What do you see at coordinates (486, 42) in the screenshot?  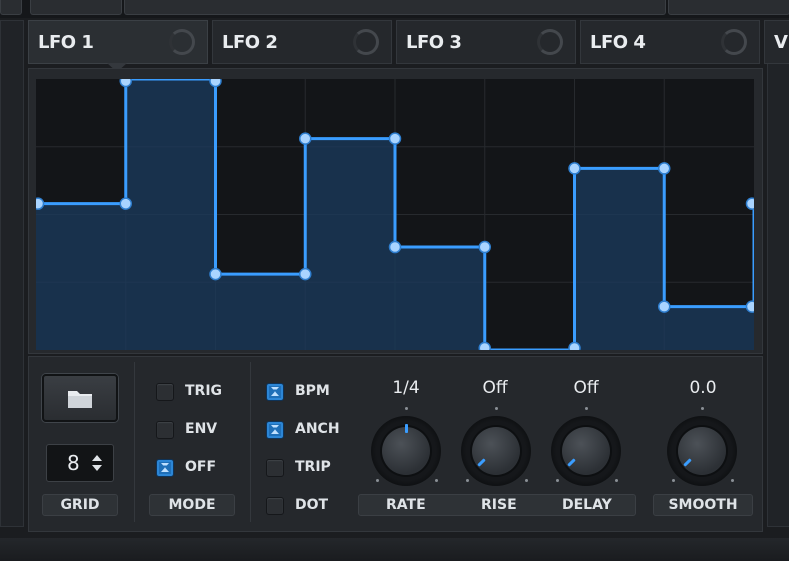 I see `tab-lfo-3: LFO 3` at bounding box center [486, 42].